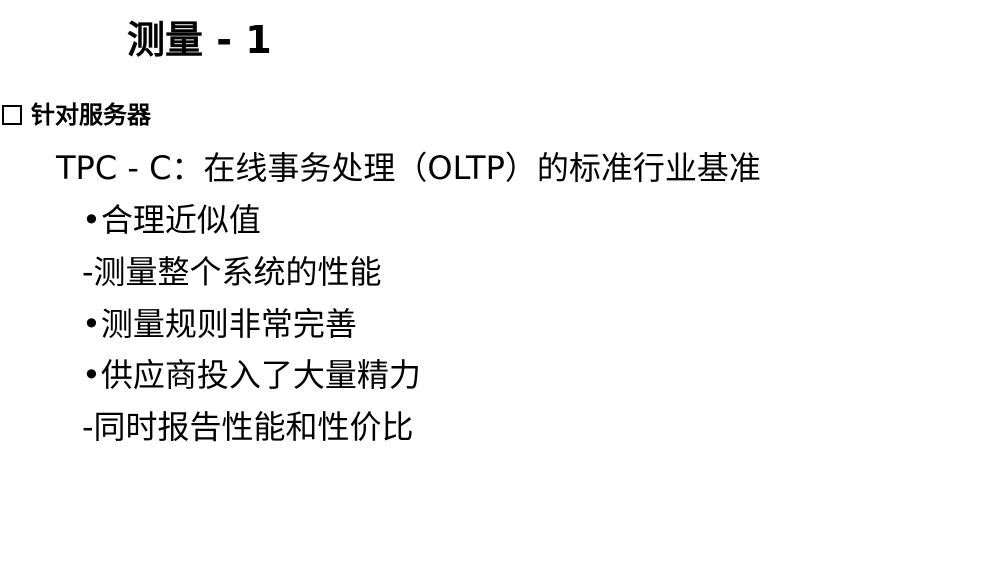  Describe the element at coordinates (232, 272) in the screenshot. I see `sub-bullet-system-performance: -测量整个系统的性能` at that location.